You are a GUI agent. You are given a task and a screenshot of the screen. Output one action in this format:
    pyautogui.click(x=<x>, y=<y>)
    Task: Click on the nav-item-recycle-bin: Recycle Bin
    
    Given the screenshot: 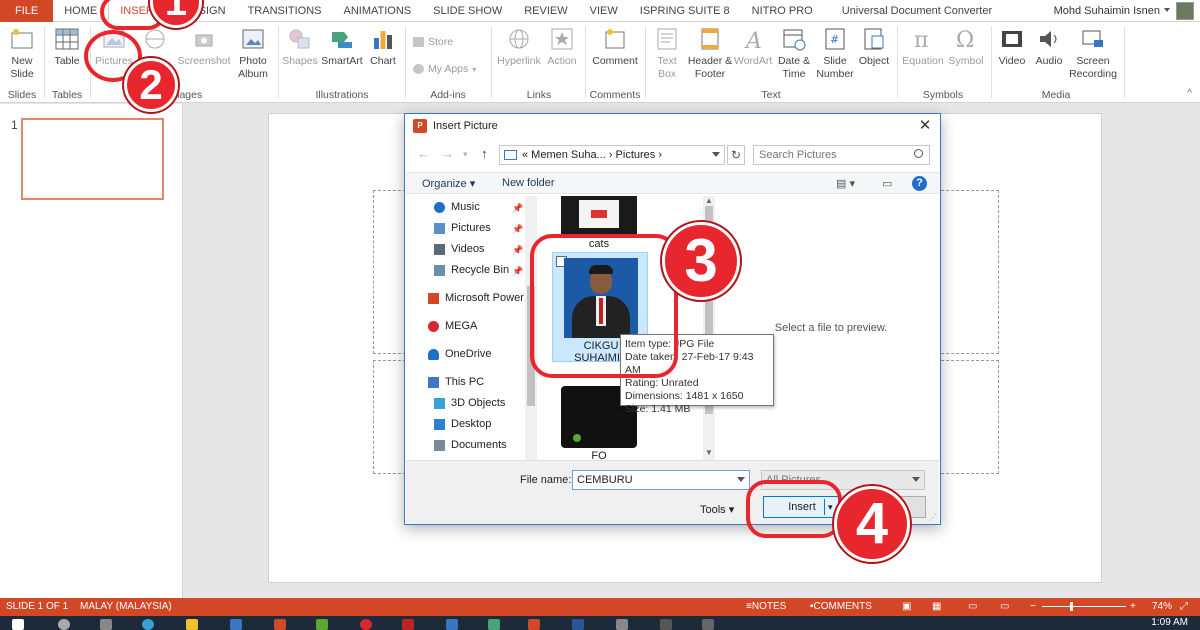 What is the action you would take?
    pyautogui.click(x=471, y=270)
    